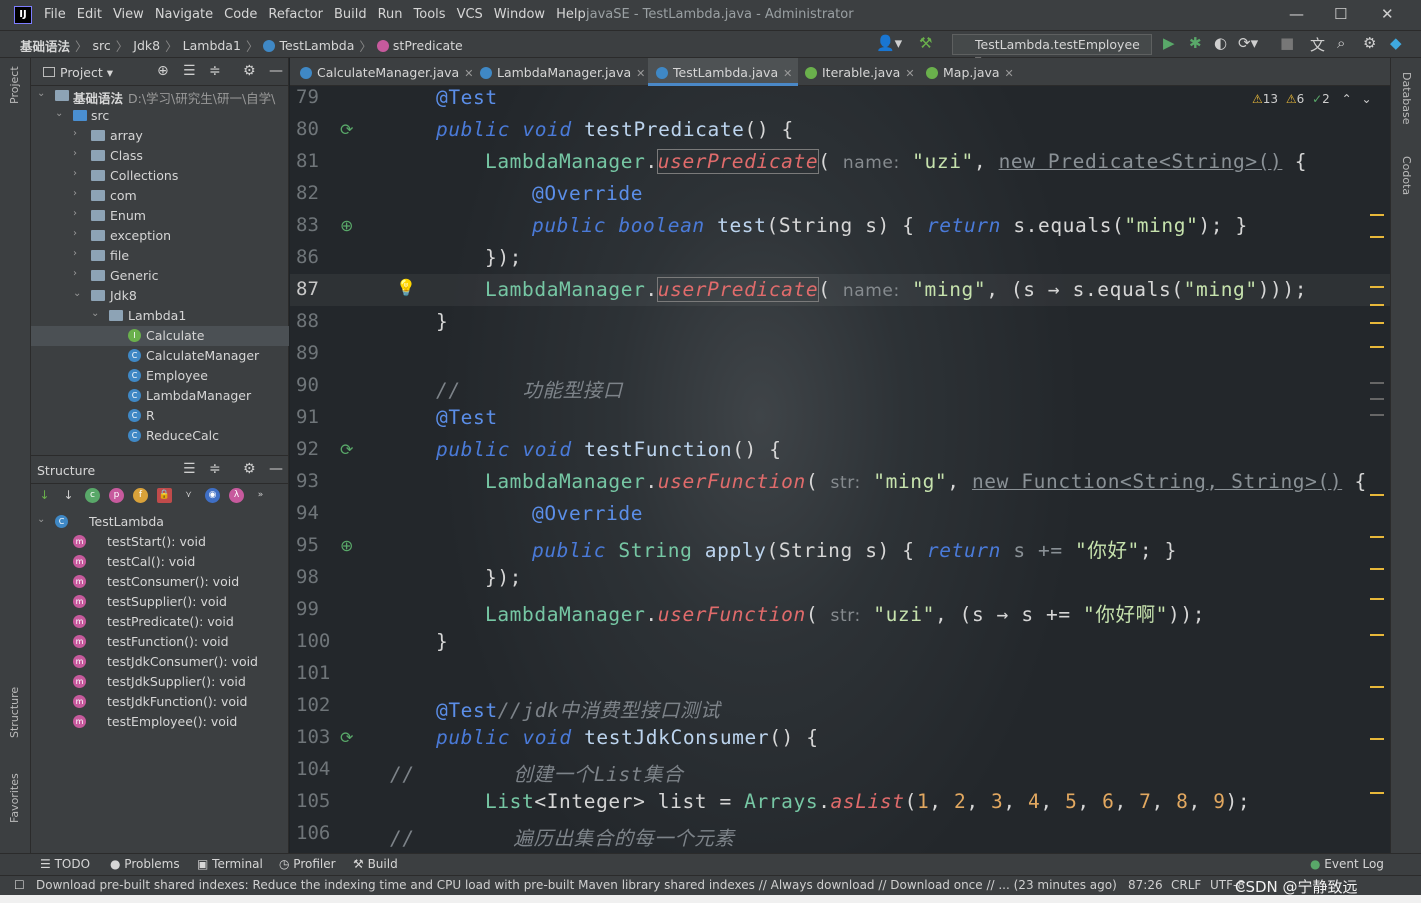 The width and height of the screenshot is (1421, 903). What do you see at coordinates (1377, 469) in the screenshot?
I see `error-stripe` at bounding box center [1377, 469].